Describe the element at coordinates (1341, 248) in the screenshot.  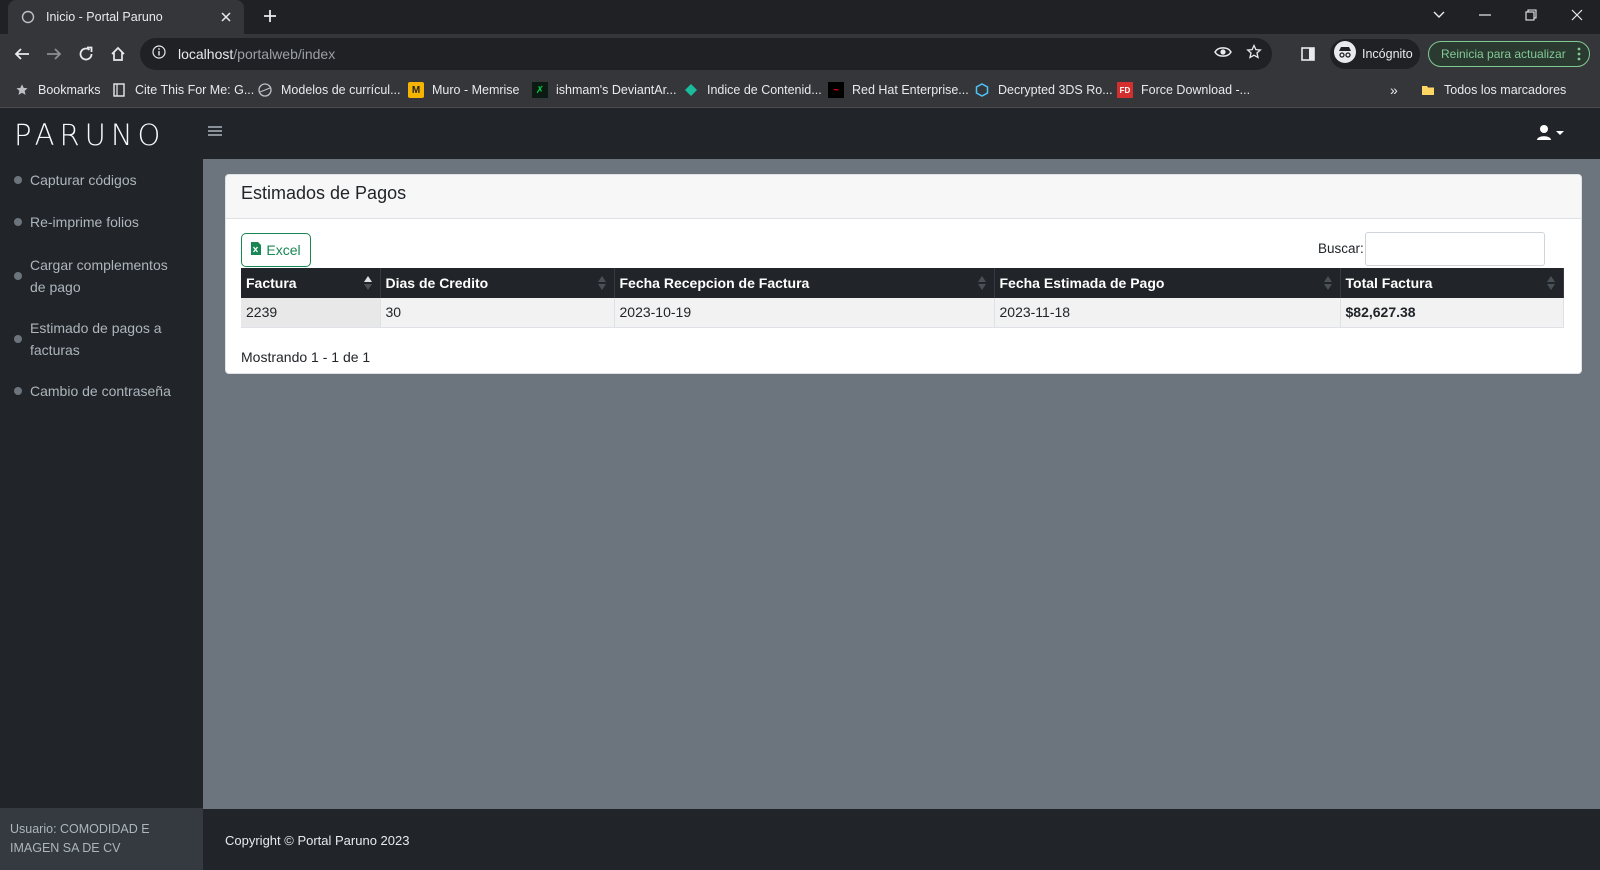
I see `search-label: Buscar:` at that location.